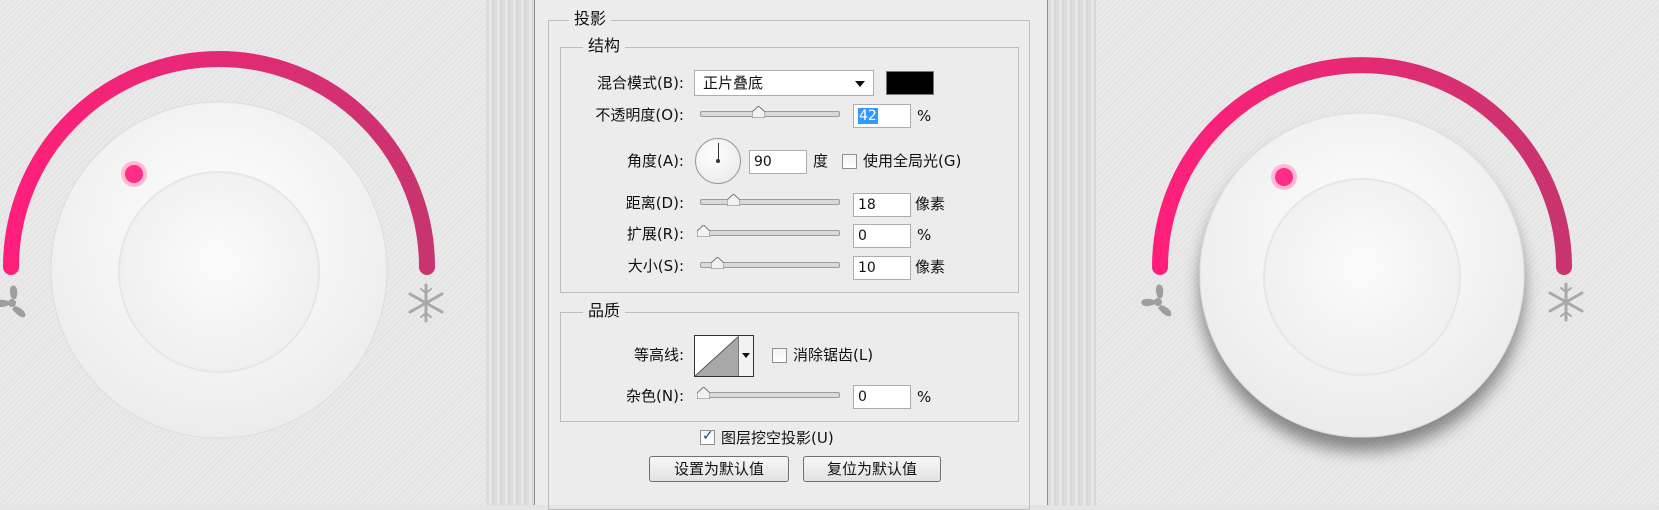 This screenshot has height=510, width=1659. I want to click on global-light-checkbox, so click(849, 161).